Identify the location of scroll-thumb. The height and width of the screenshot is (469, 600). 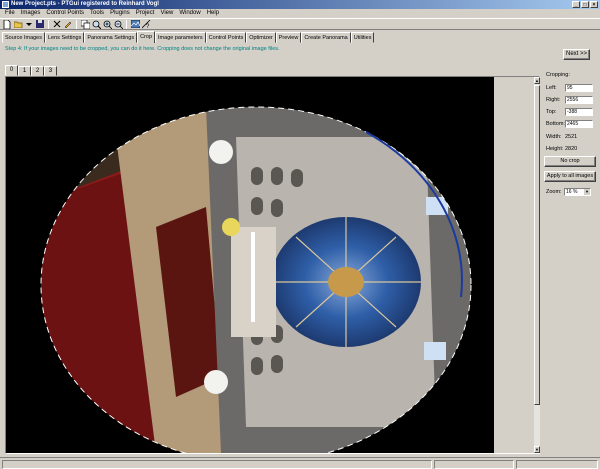
(537, 245).